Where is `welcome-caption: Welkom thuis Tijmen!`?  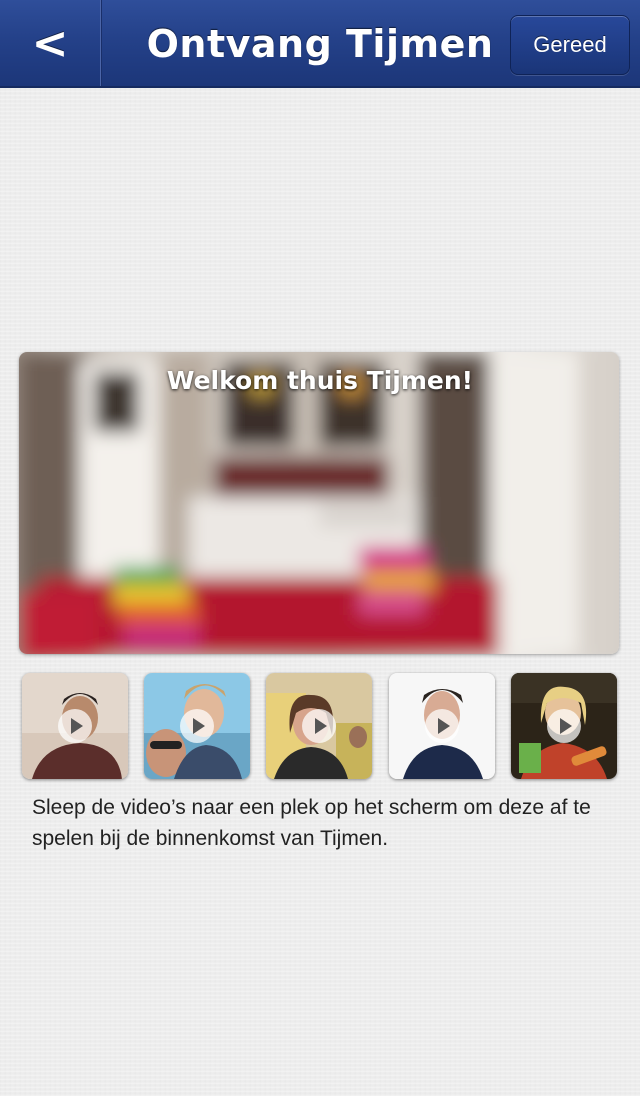 welcome-caption: Welkom thuis Tijmen! is located at coordinates (320, 380).